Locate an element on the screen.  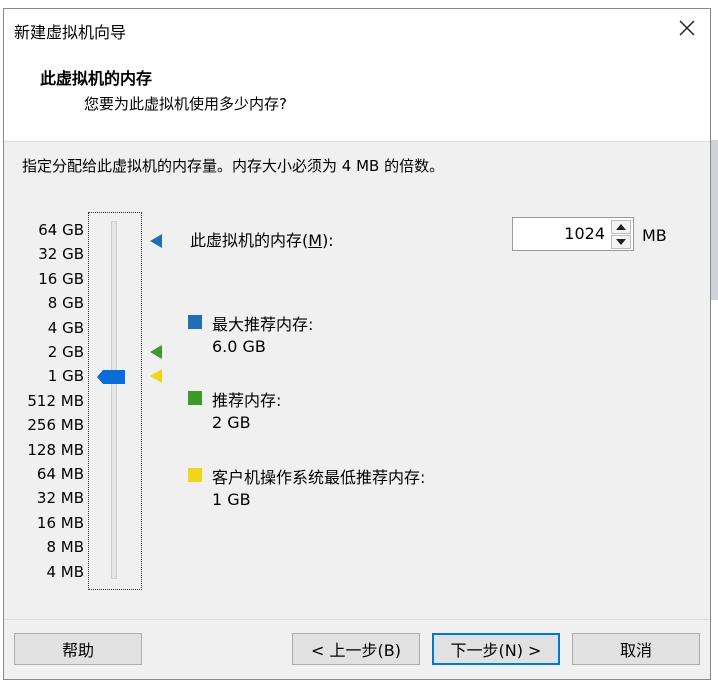
memory-scale-label: 8 MB is located at coordinates (65, 547).